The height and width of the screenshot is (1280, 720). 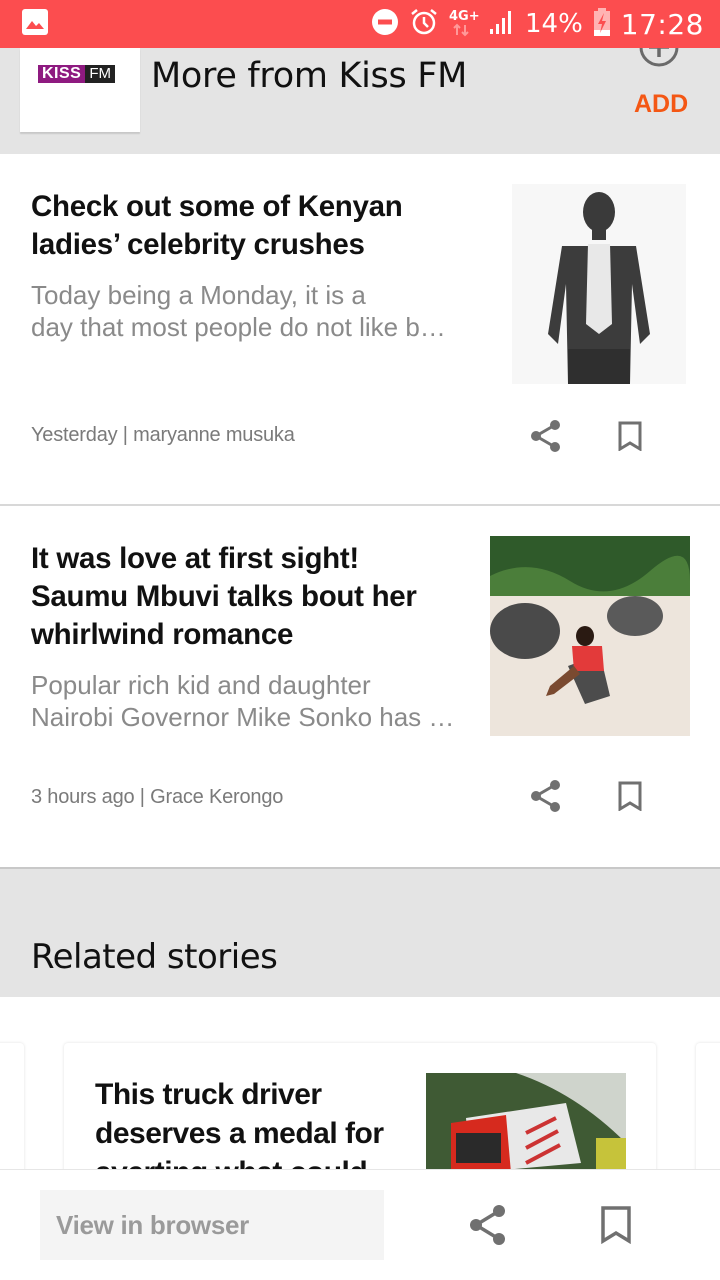 I want to click on article-title-line: Saumu Mbuvi talks bout her, so click(x=224, y=596).